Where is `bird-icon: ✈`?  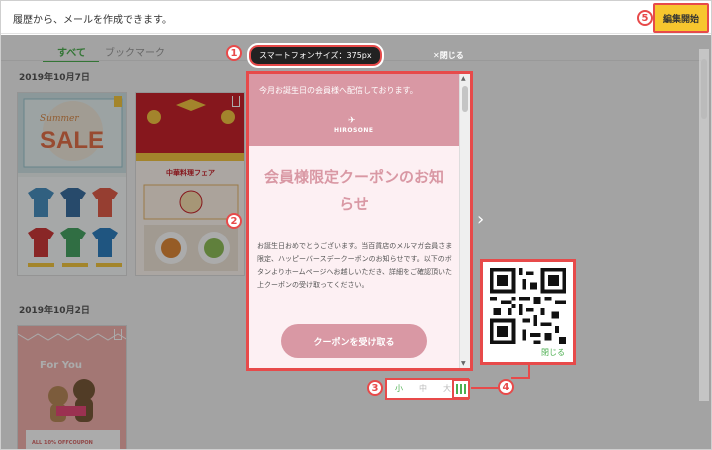 bird-icon: ✈ is located at coordinates (352, 121).